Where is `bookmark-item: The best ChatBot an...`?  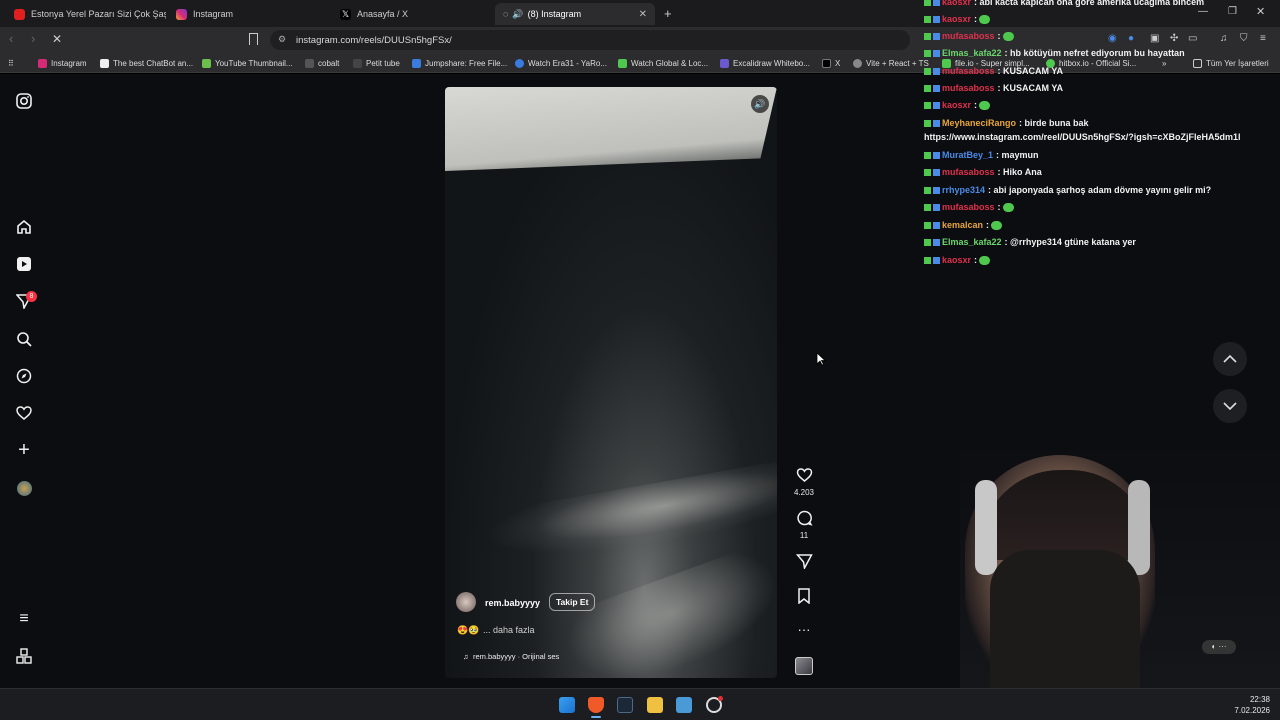 bookmark-item: The best ChatBot an... is located at coordinates (146, 63).